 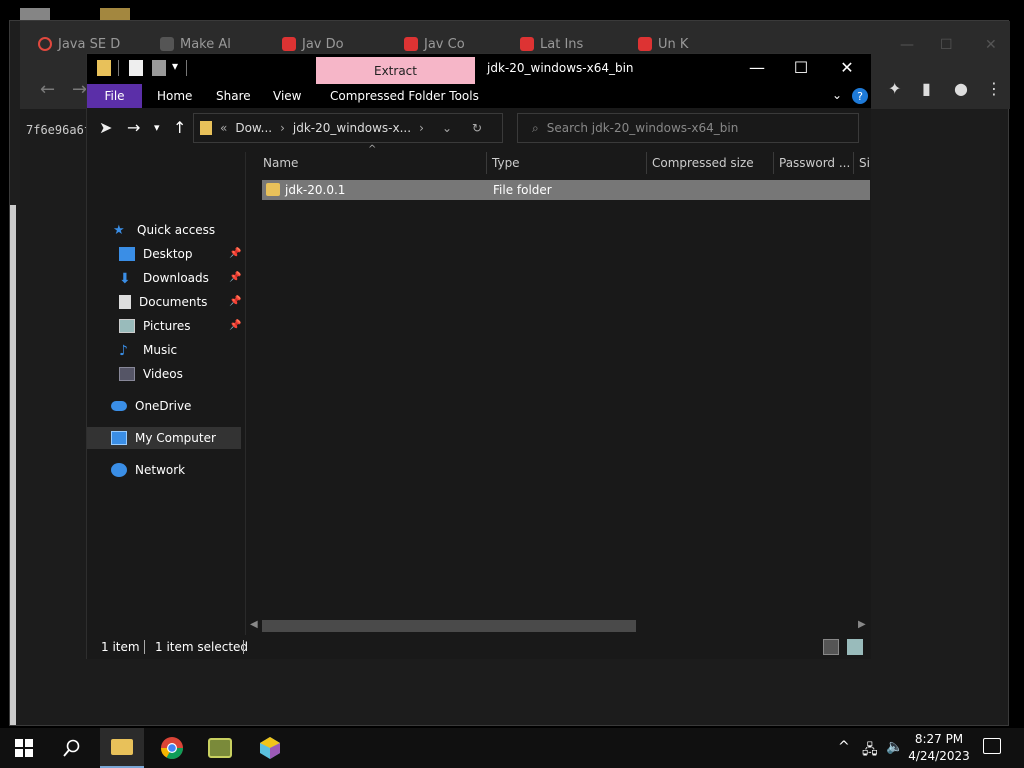 I want to click on column-header-type: Type, so click(x=506, y=163).